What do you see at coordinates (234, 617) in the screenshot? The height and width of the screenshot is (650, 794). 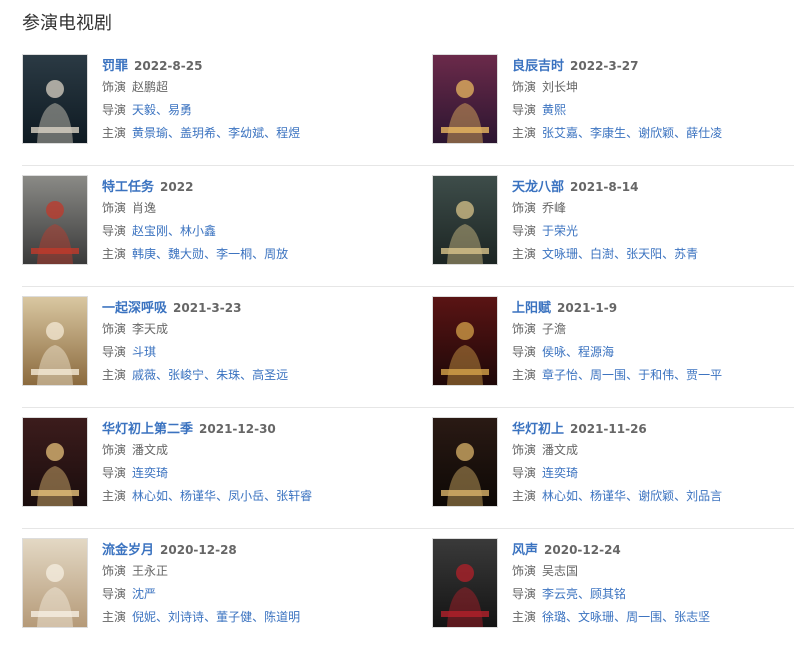 I see `person-link: 董子健` at bounding box center [234, 617].